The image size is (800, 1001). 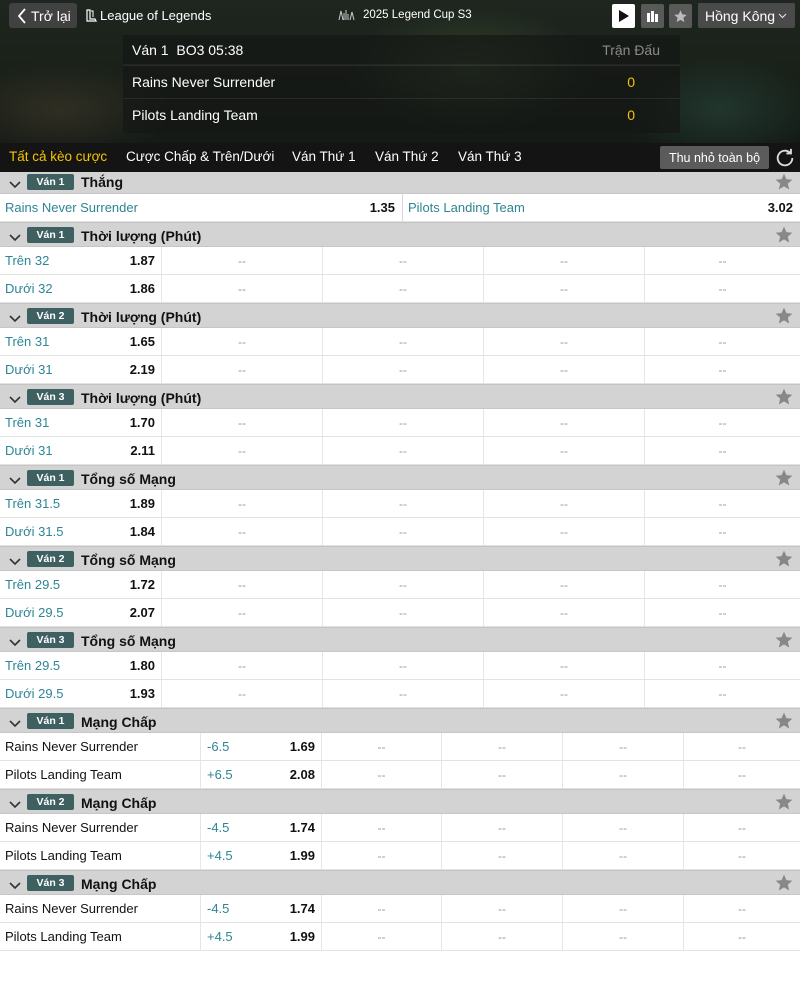 I want to click on market-header: Ván 2 Tổng số Mạng, so click(x=400, y=558).